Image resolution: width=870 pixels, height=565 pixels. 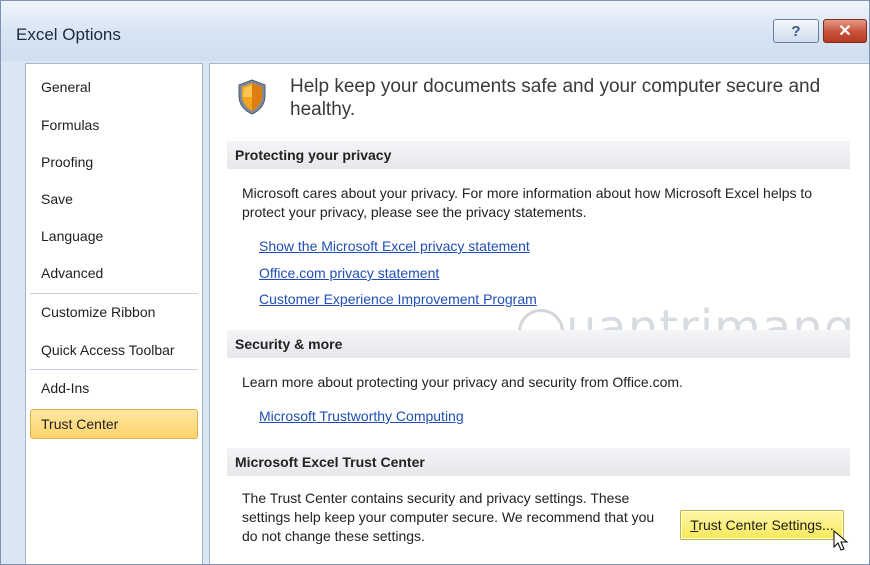 I want to click on section-header-security: Security & more, so click(x=538, y=344).